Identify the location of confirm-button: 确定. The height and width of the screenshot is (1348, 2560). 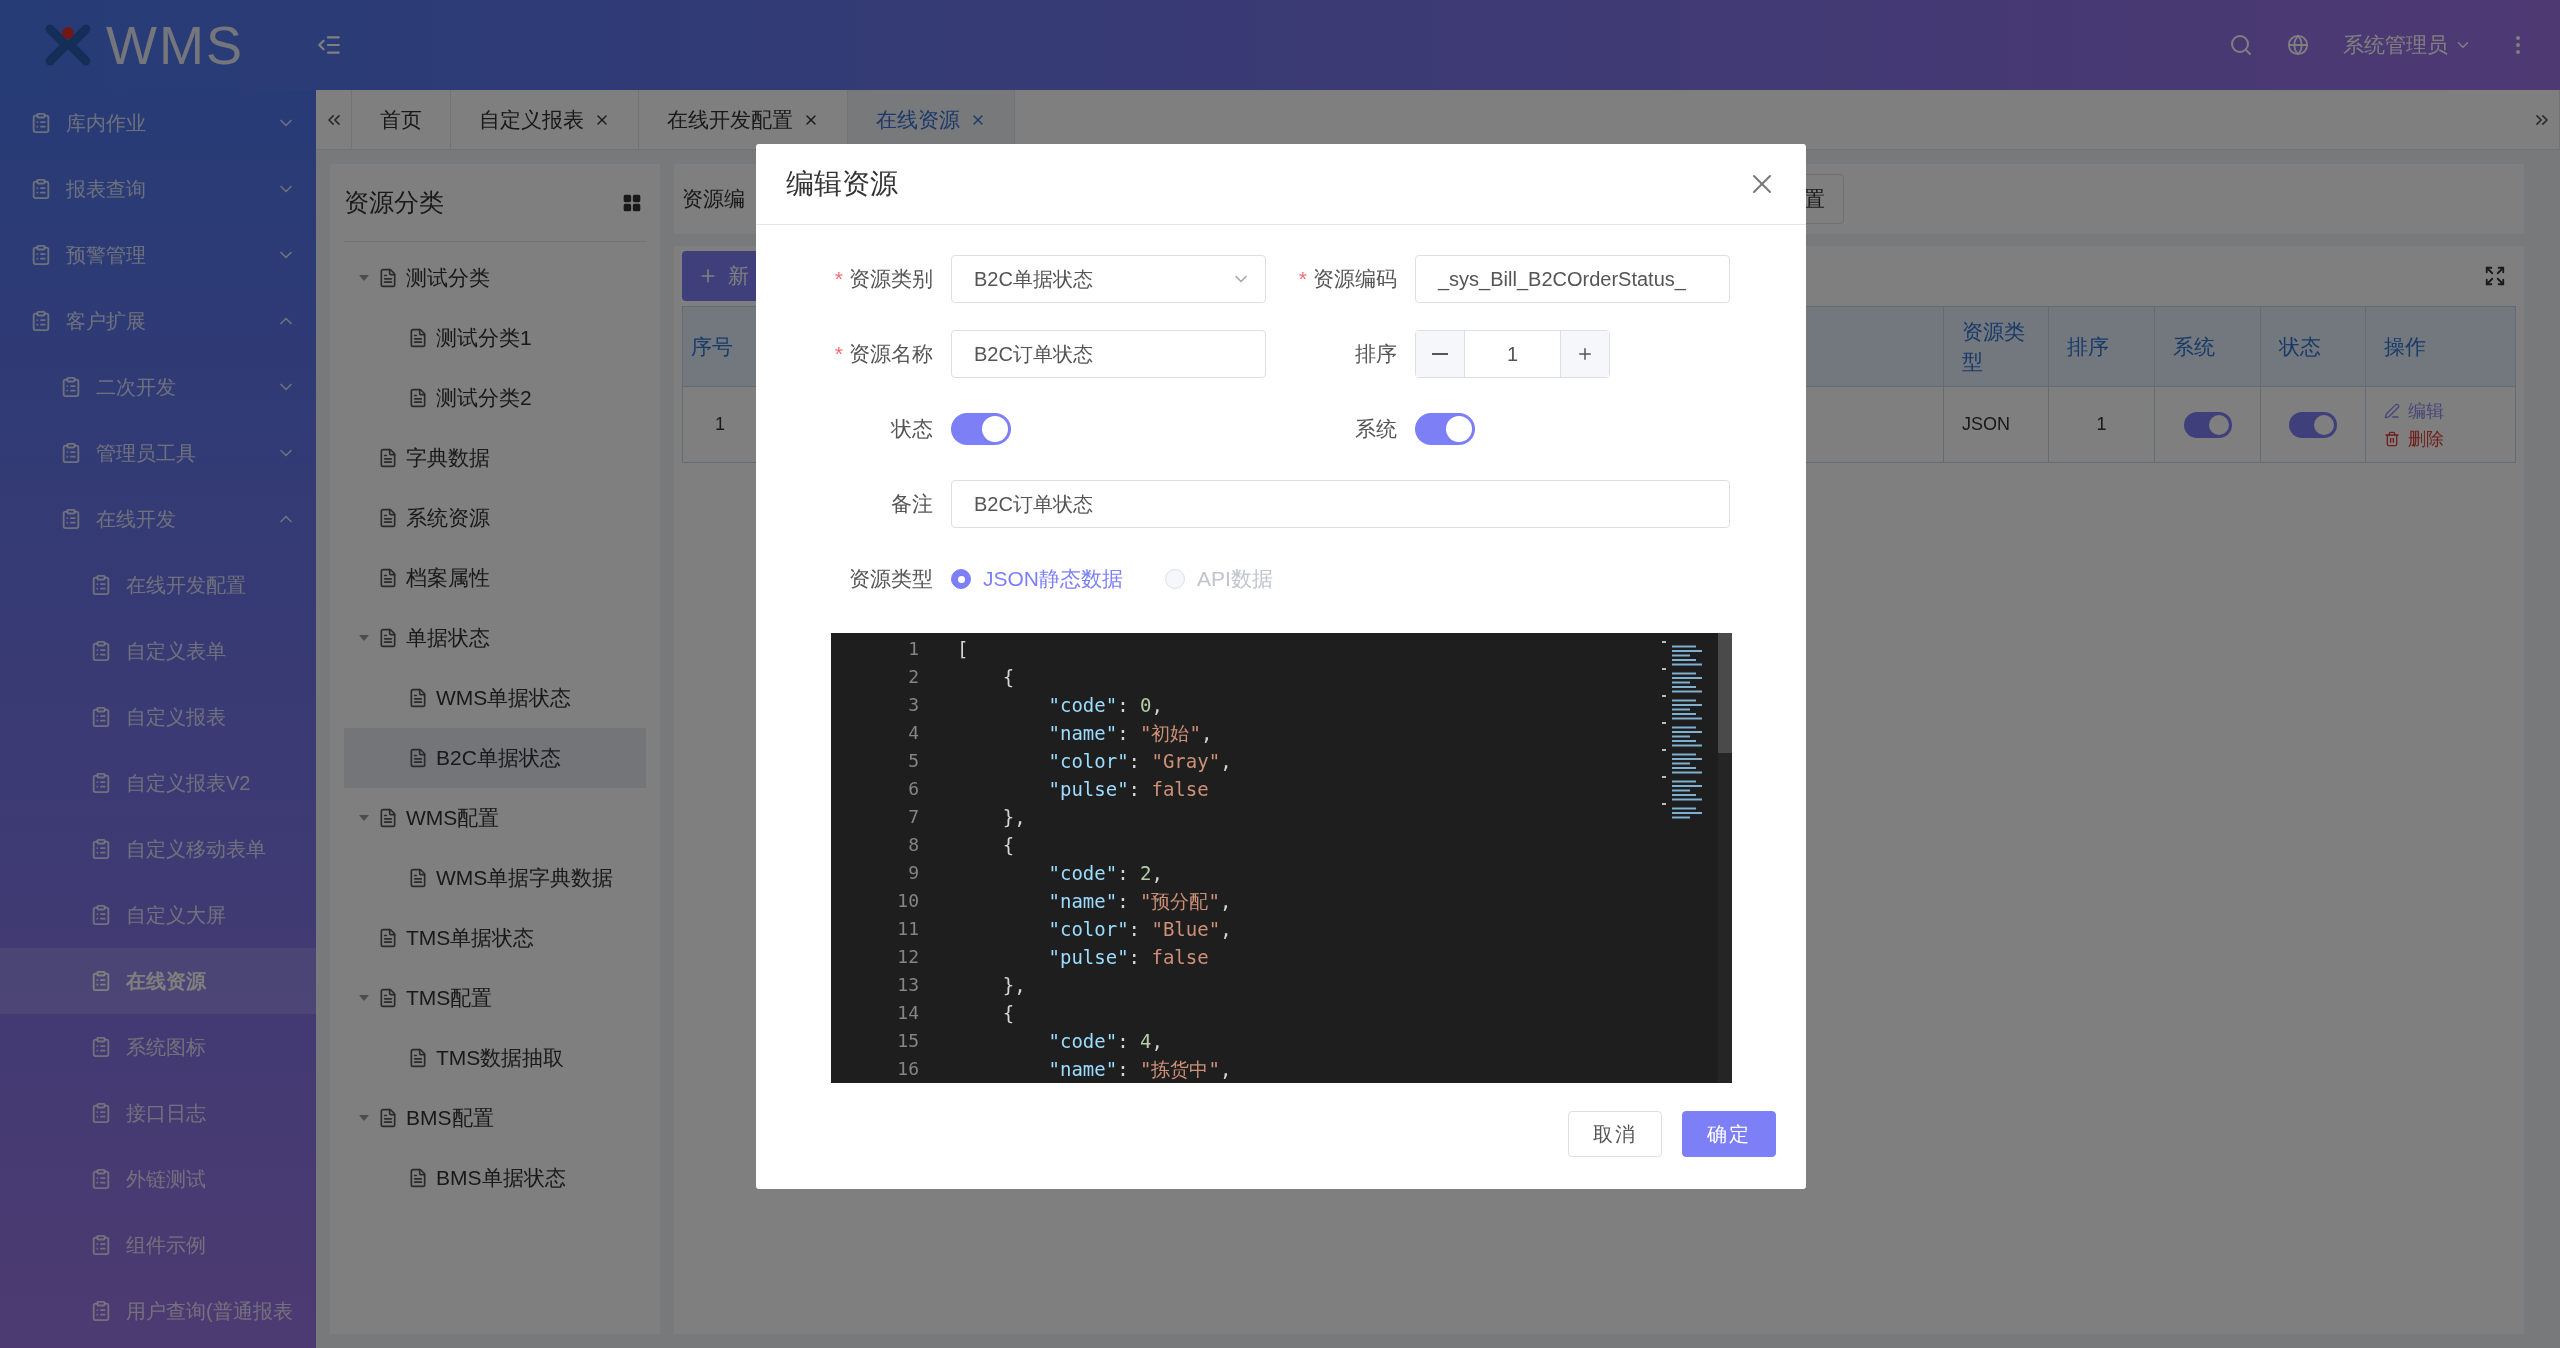
(1729, 1134).